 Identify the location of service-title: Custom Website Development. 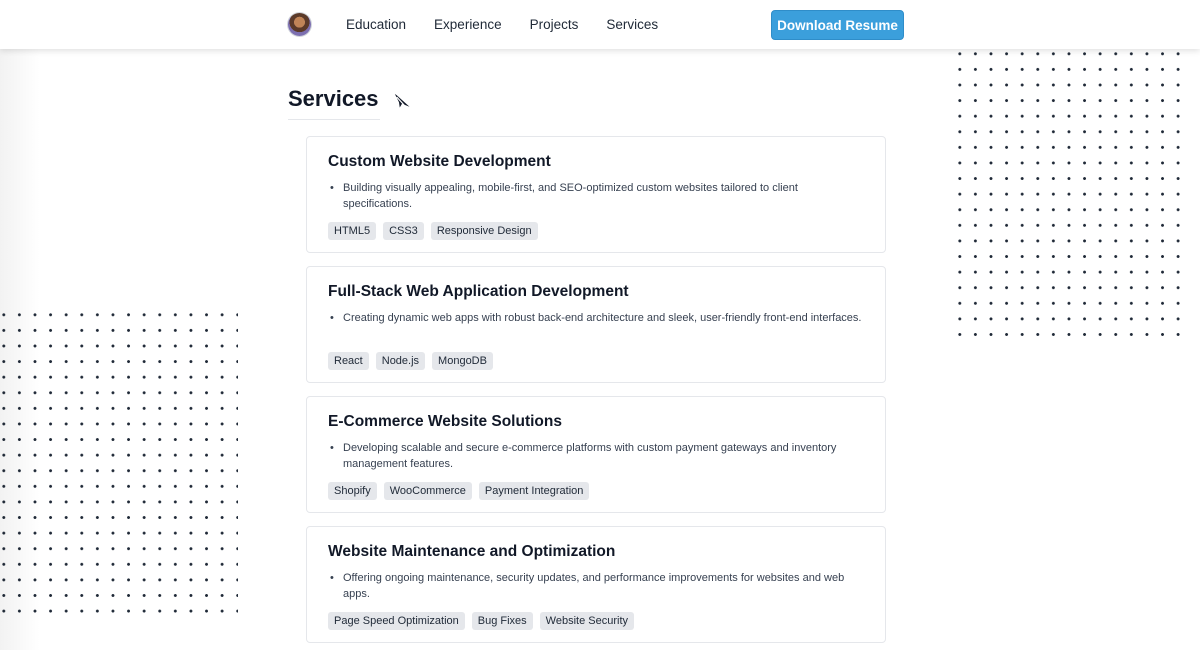
(439, 161).